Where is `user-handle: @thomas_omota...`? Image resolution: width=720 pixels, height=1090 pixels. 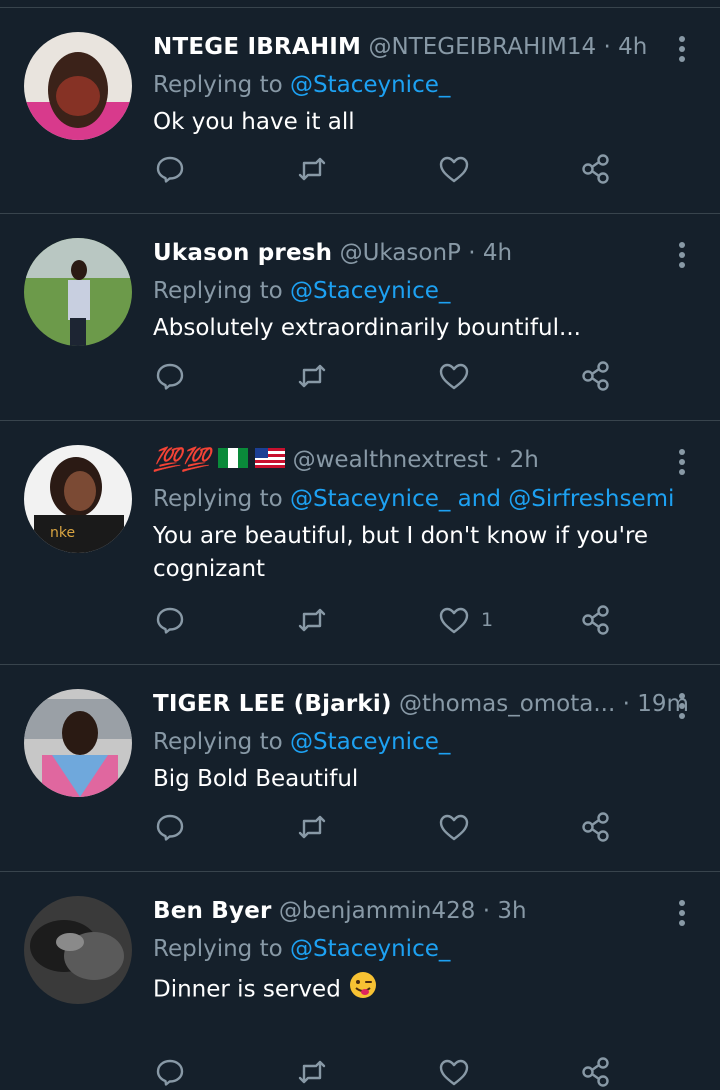 user-handle: @thomas_omota... is located at coordinates (507, 704).